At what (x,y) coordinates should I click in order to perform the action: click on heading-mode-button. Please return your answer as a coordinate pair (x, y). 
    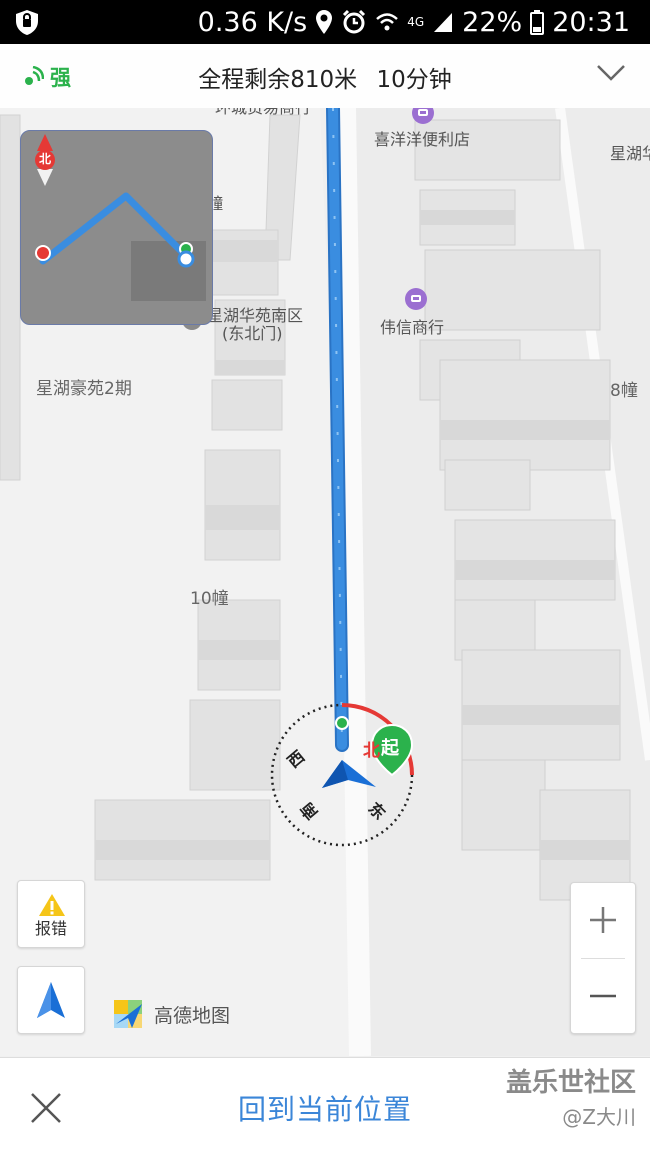
    Looking at the image, I should click on (51, 1000).